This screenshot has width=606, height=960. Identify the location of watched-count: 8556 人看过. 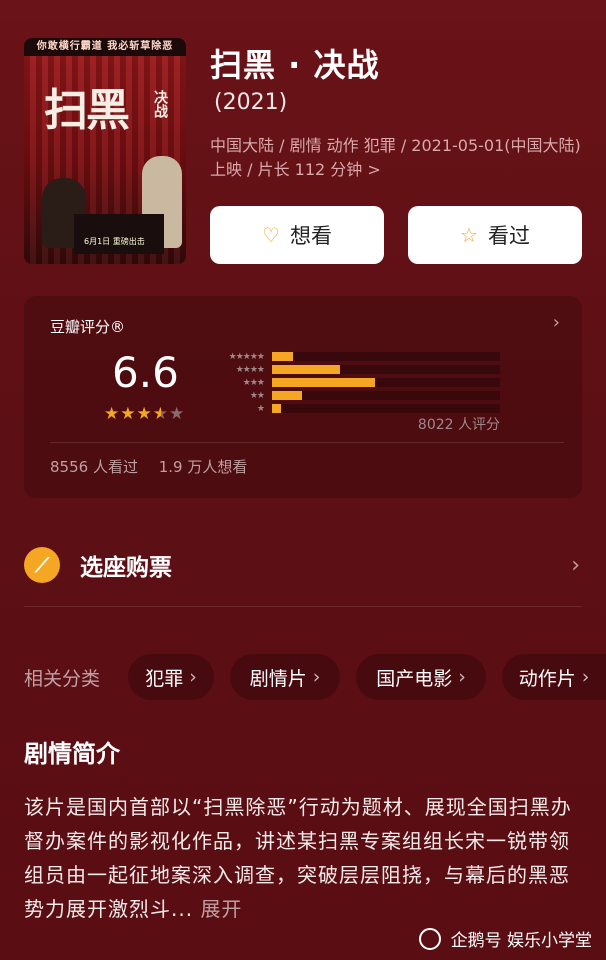
(94, 467).